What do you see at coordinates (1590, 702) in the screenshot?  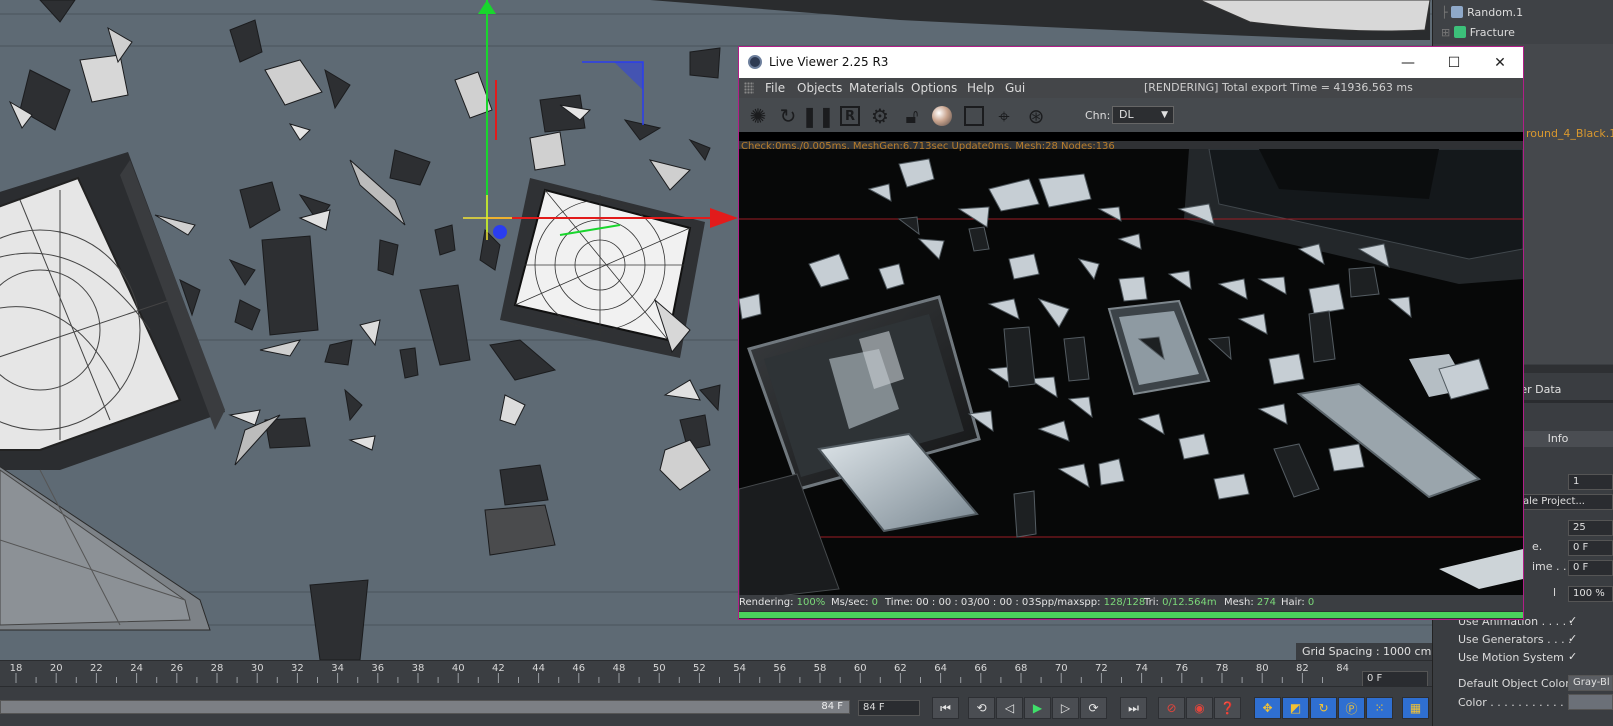 I see `color-swatch` at bounding box center [1590, 702].